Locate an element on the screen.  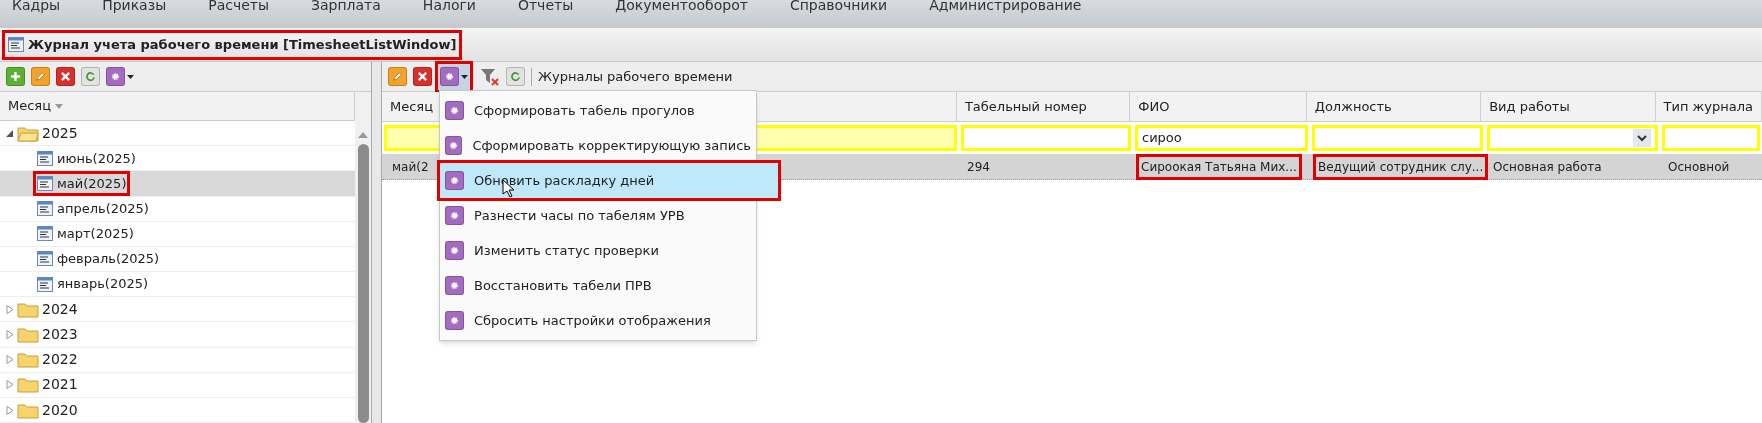
tree-item-label: июнь(2025) is located at coordinates (86, 158).